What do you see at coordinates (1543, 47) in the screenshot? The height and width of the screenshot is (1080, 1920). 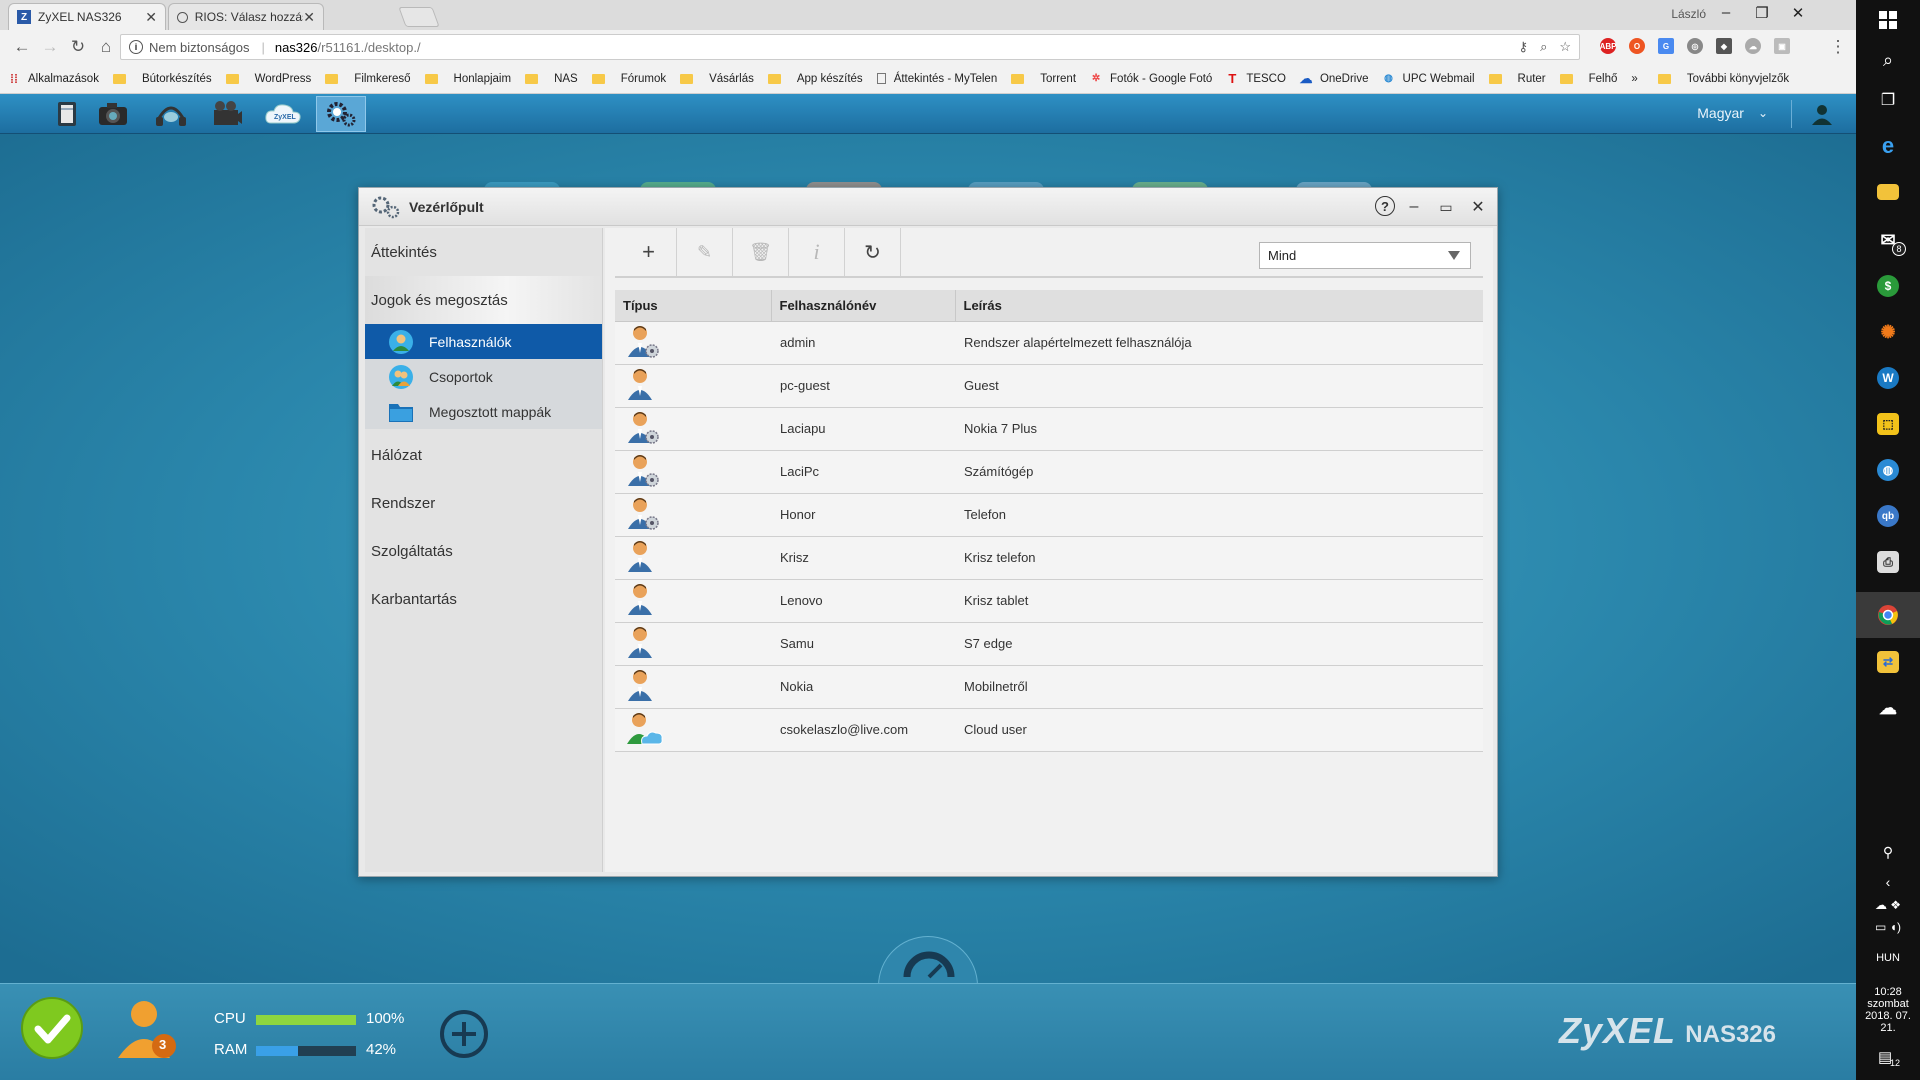 I see `zoom-icon: ⌕` at bounding box center [1543, 47].